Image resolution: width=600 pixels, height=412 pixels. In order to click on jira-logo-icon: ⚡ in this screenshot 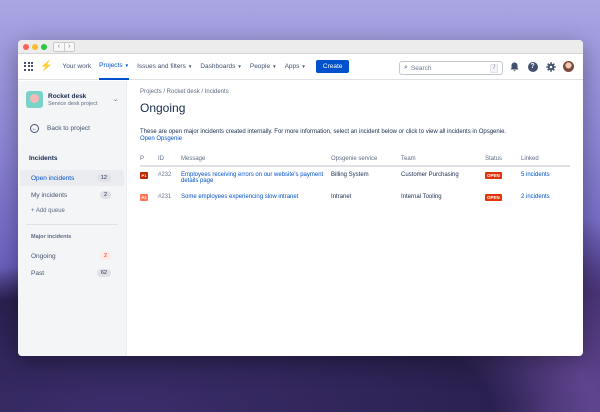, I will do `click(46, 66)`.